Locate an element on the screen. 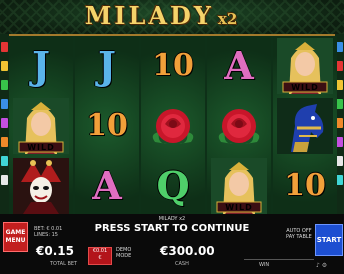  symbol-jester-queen is located at coordinates (41, 186).